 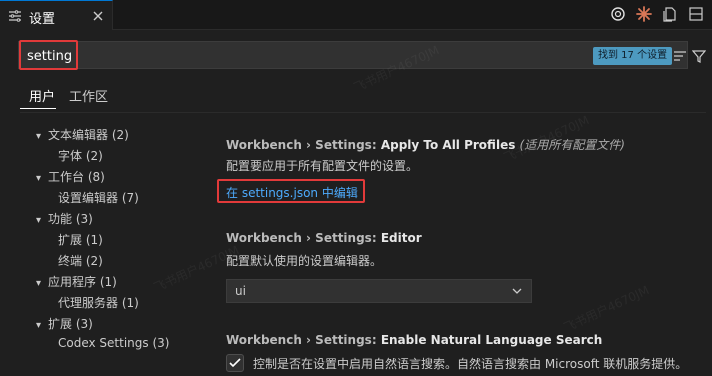 I want to click on toc-label: 文本编辑器 (2), so click(x=88, y=135).